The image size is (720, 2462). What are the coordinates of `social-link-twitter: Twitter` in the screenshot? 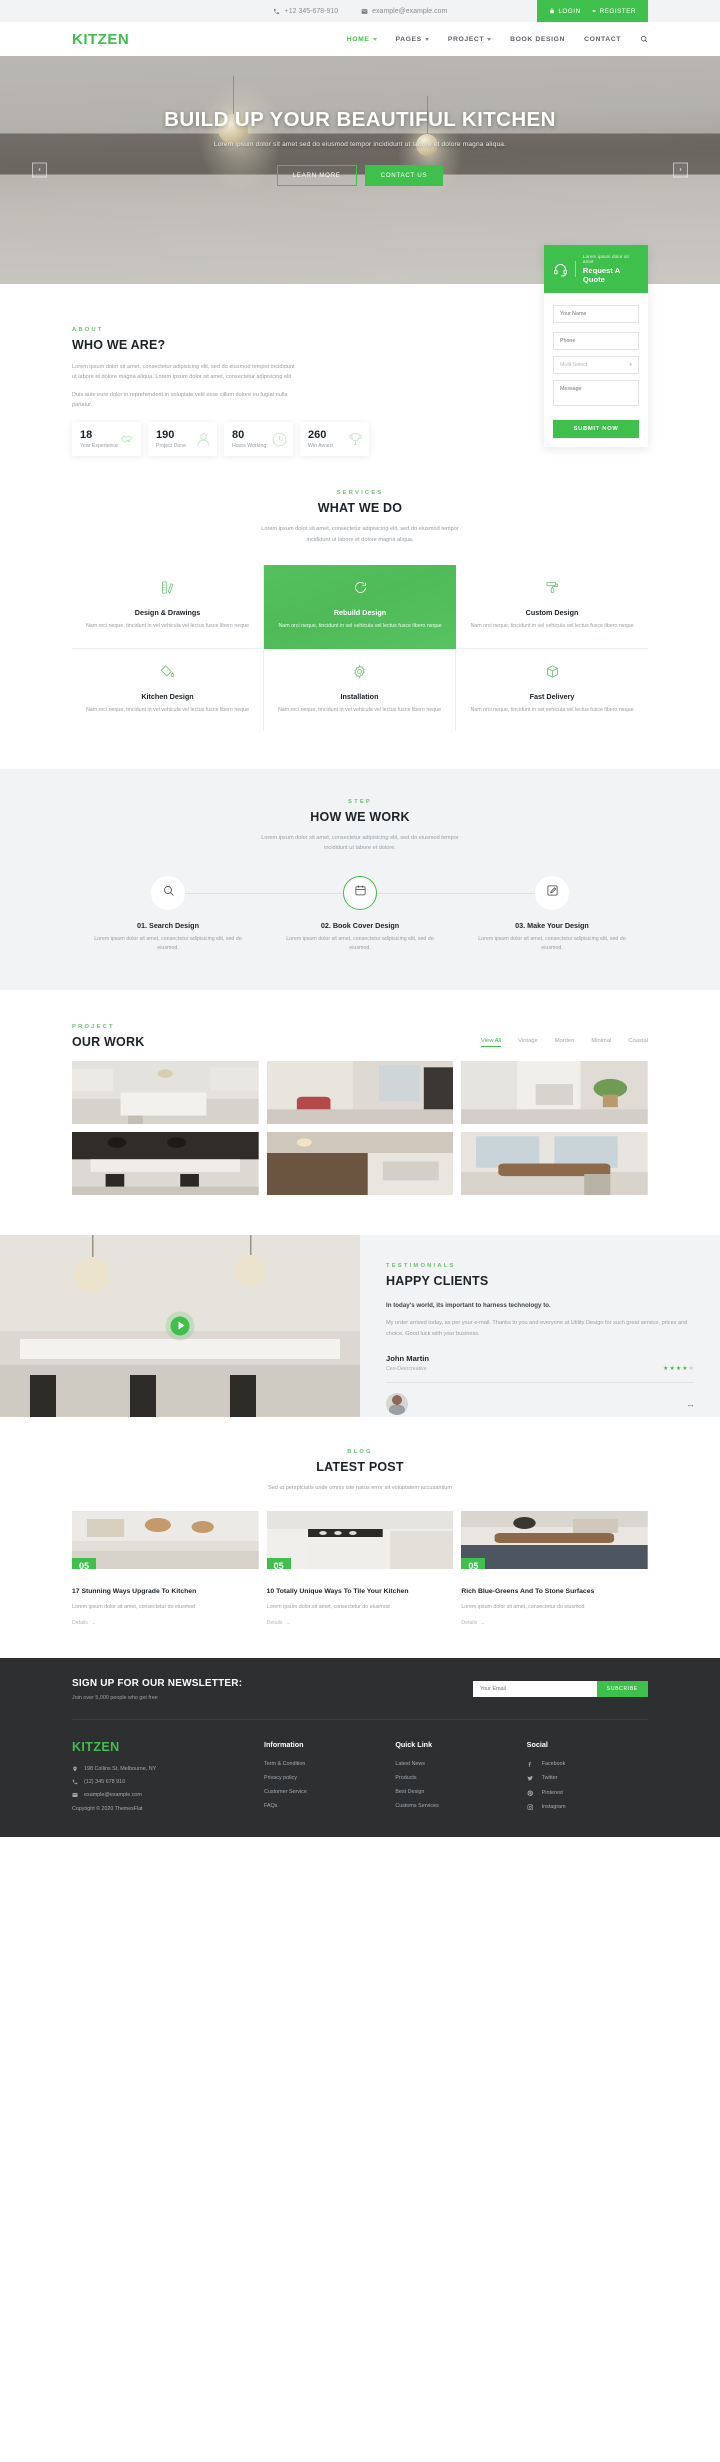 It's located at (587, 1778).